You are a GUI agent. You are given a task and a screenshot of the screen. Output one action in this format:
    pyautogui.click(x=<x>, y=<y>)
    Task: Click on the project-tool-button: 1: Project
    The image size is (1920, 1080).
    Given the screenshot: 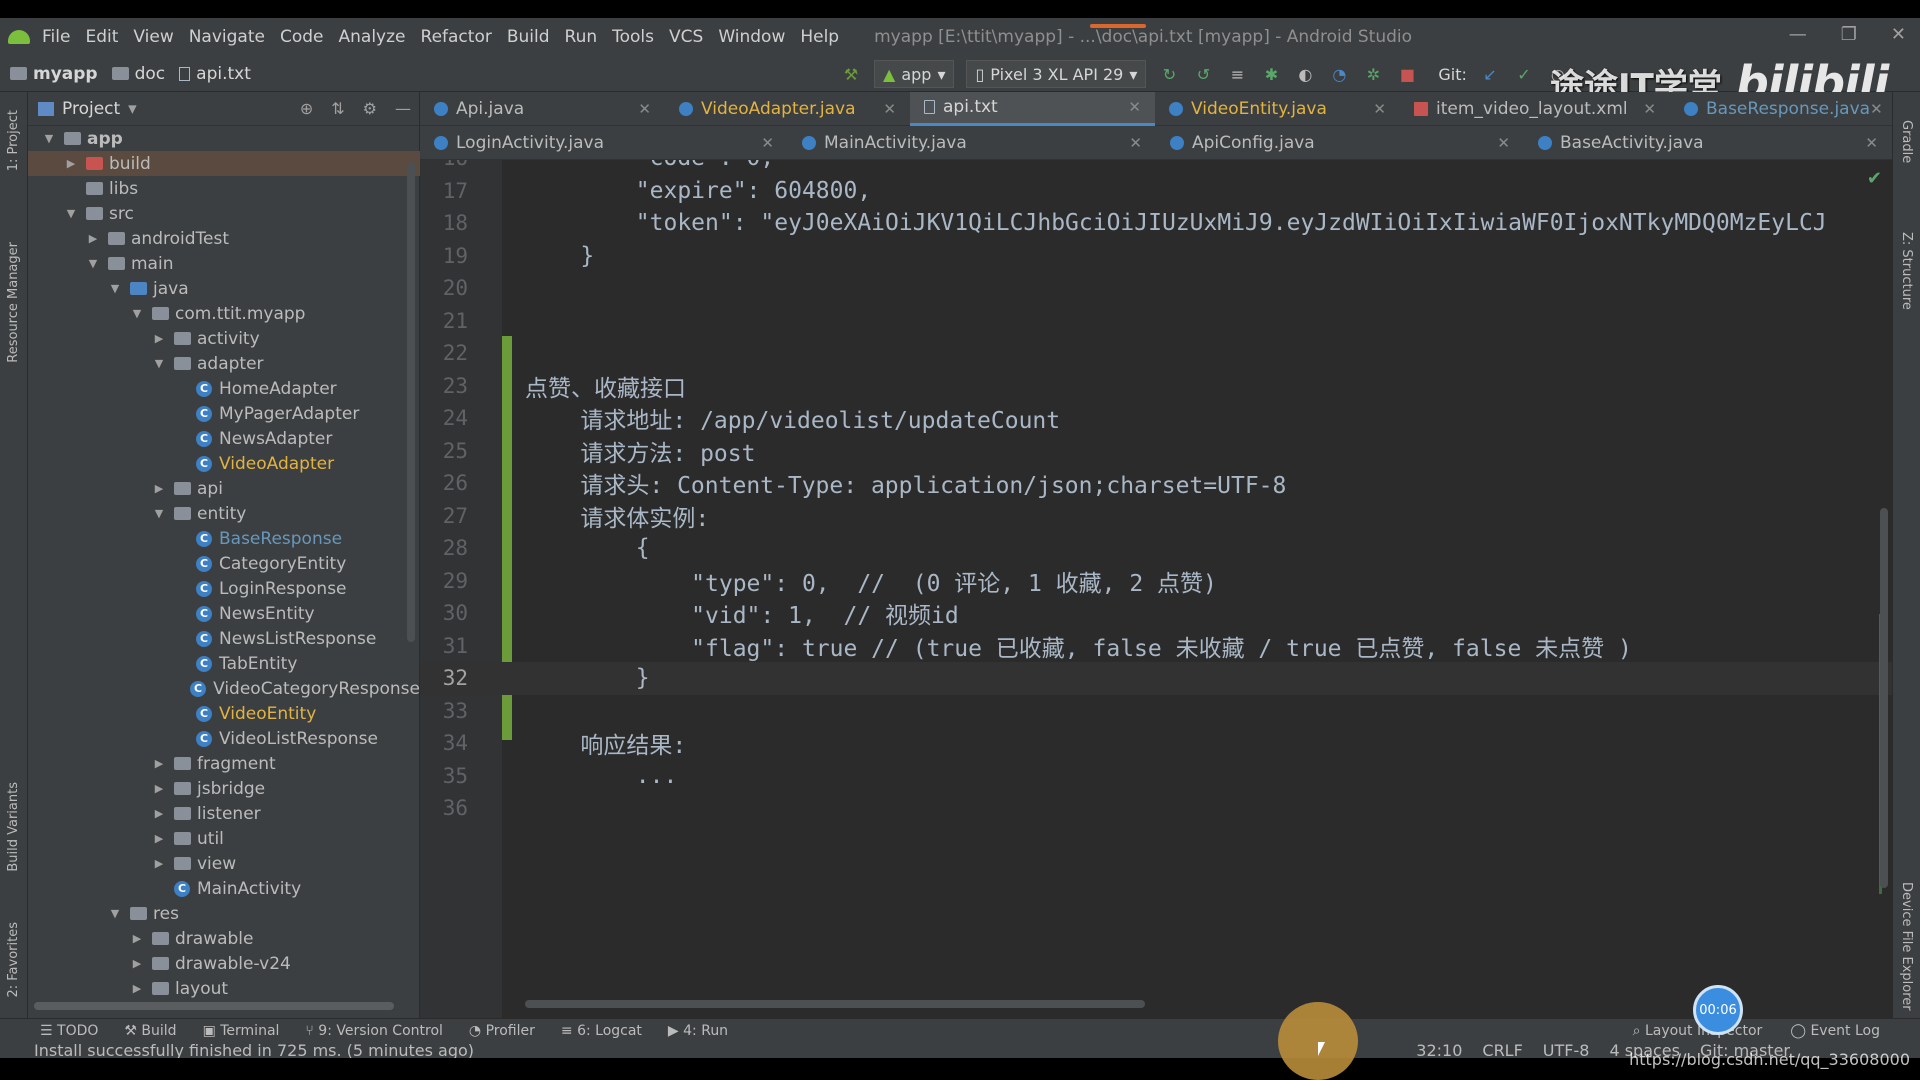 What is the action you would take?
    pyautogui.click(x=13, y=140)
    